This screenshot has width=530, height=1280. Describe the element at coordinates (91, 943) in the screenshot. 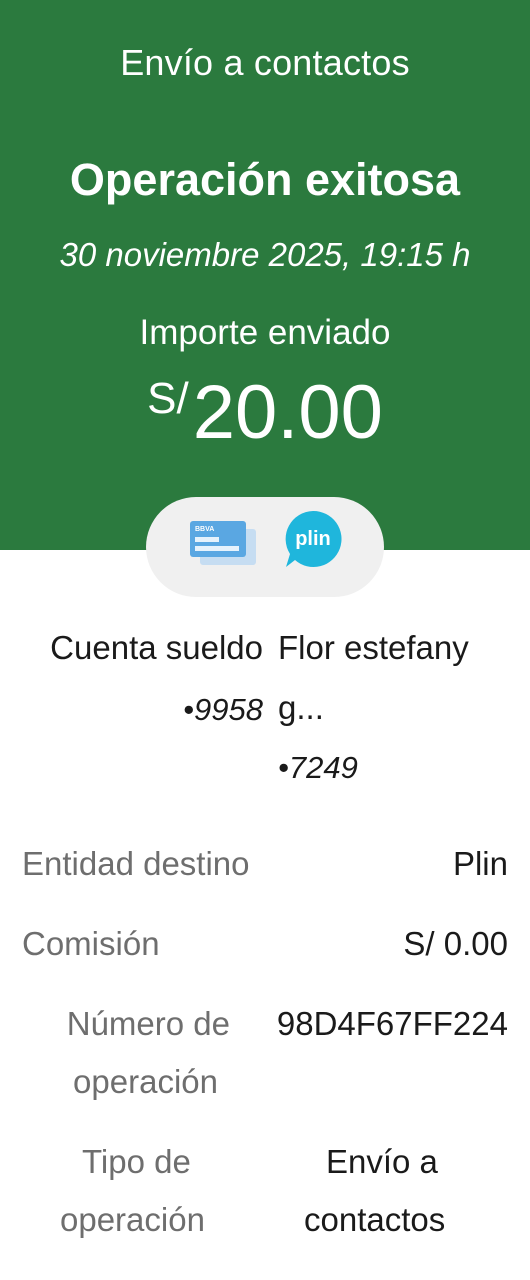

I see `fee-label: Comisión` at that location.